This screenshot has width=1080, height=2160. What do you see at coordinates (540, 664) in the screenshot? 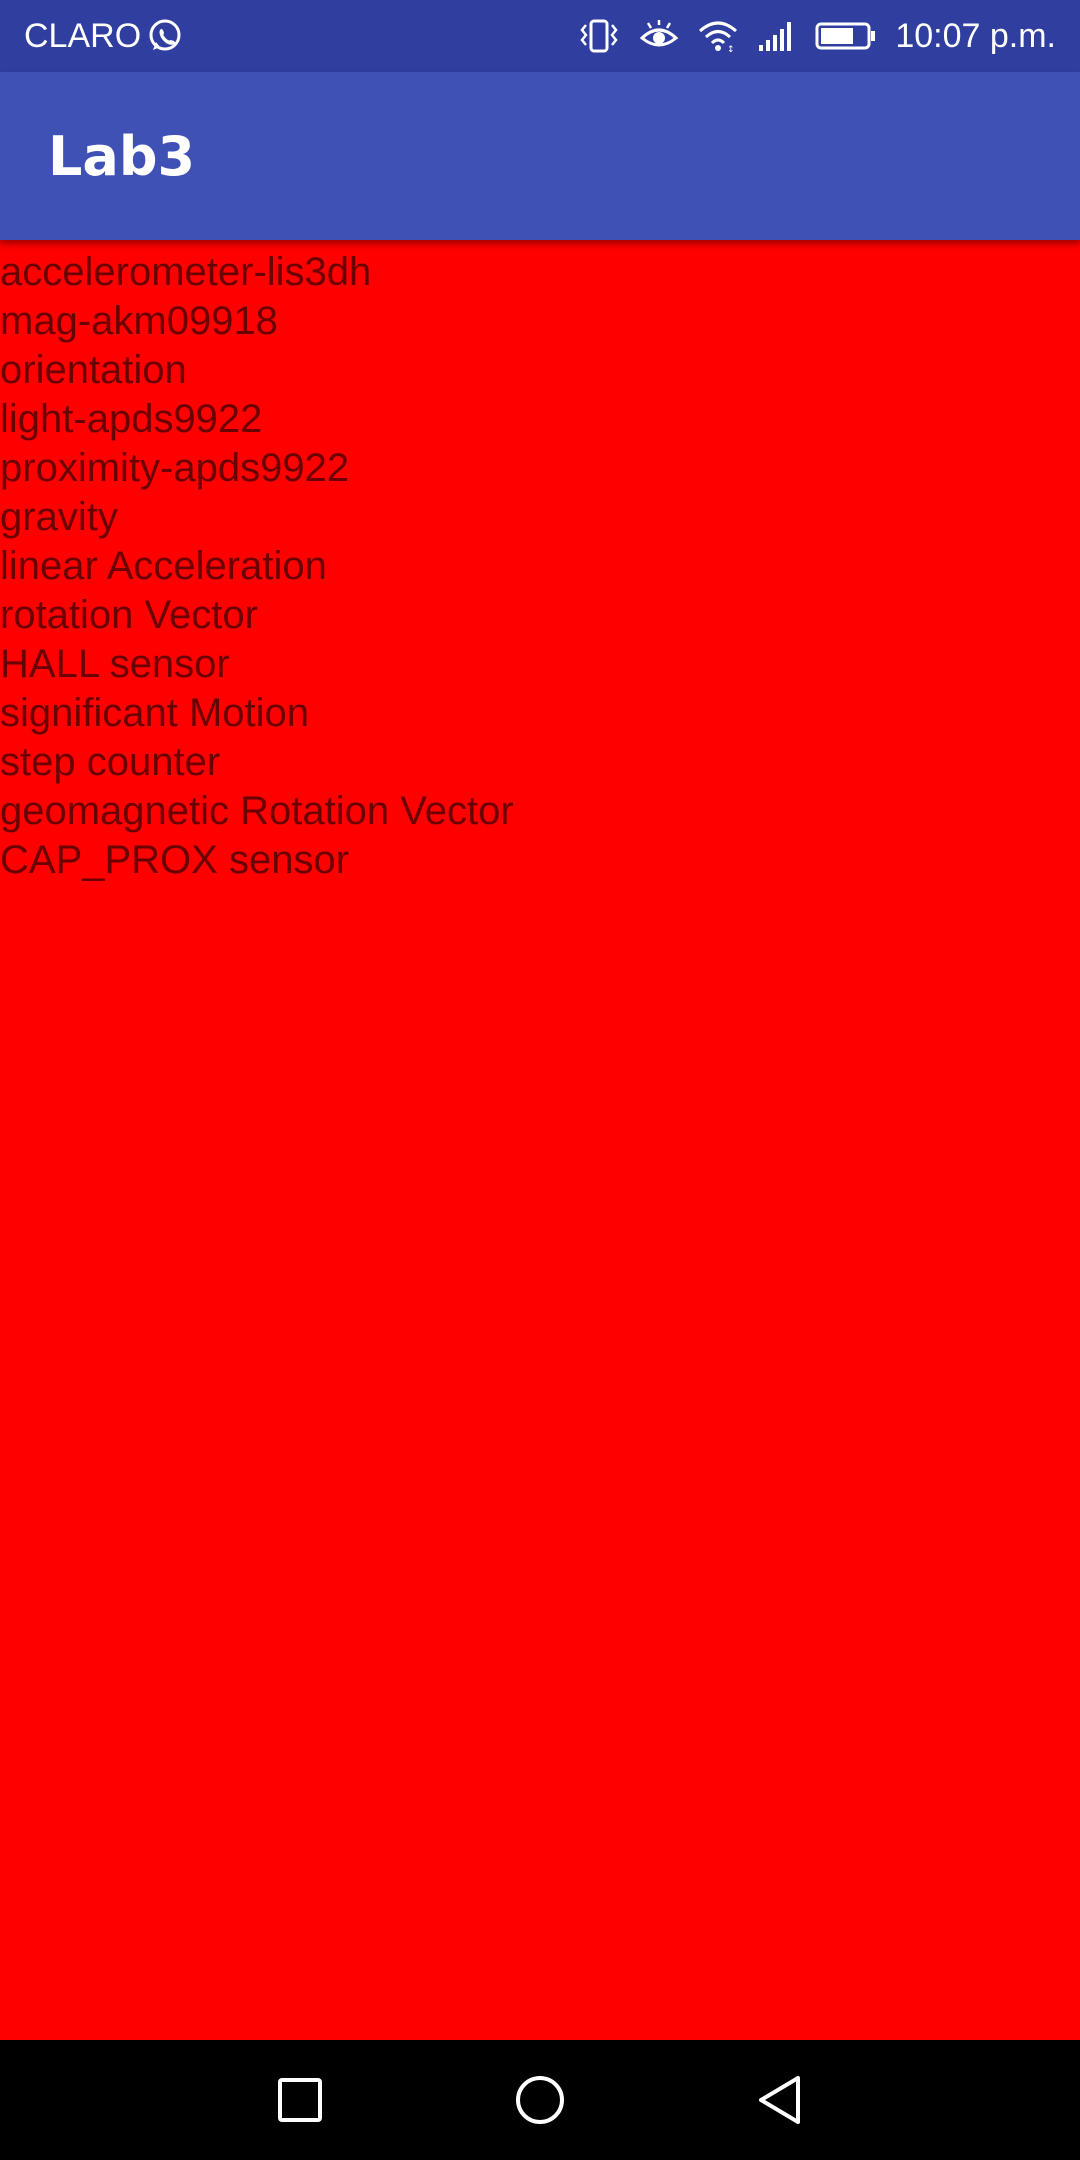
I see `list-item: HALL sensor` at bounding box center [540, 664].